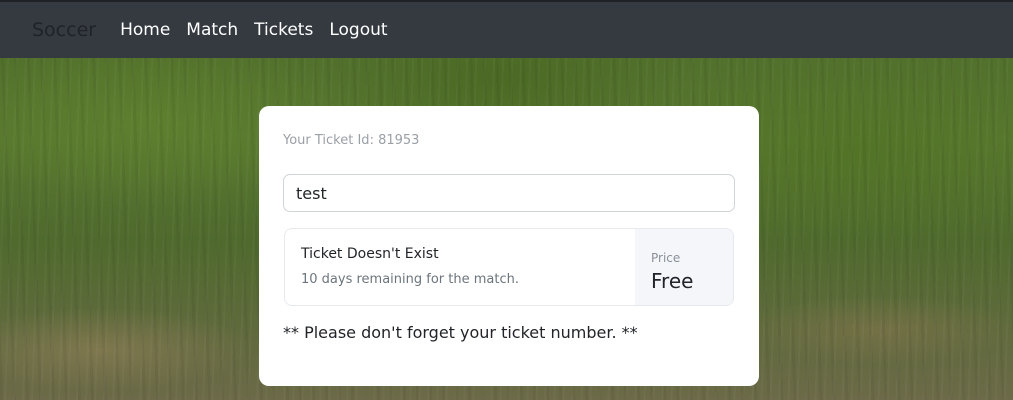 The height and width of the screenshot is (400, 1013). I want to click on nav-link-logout: Logout, so click(358, 30).